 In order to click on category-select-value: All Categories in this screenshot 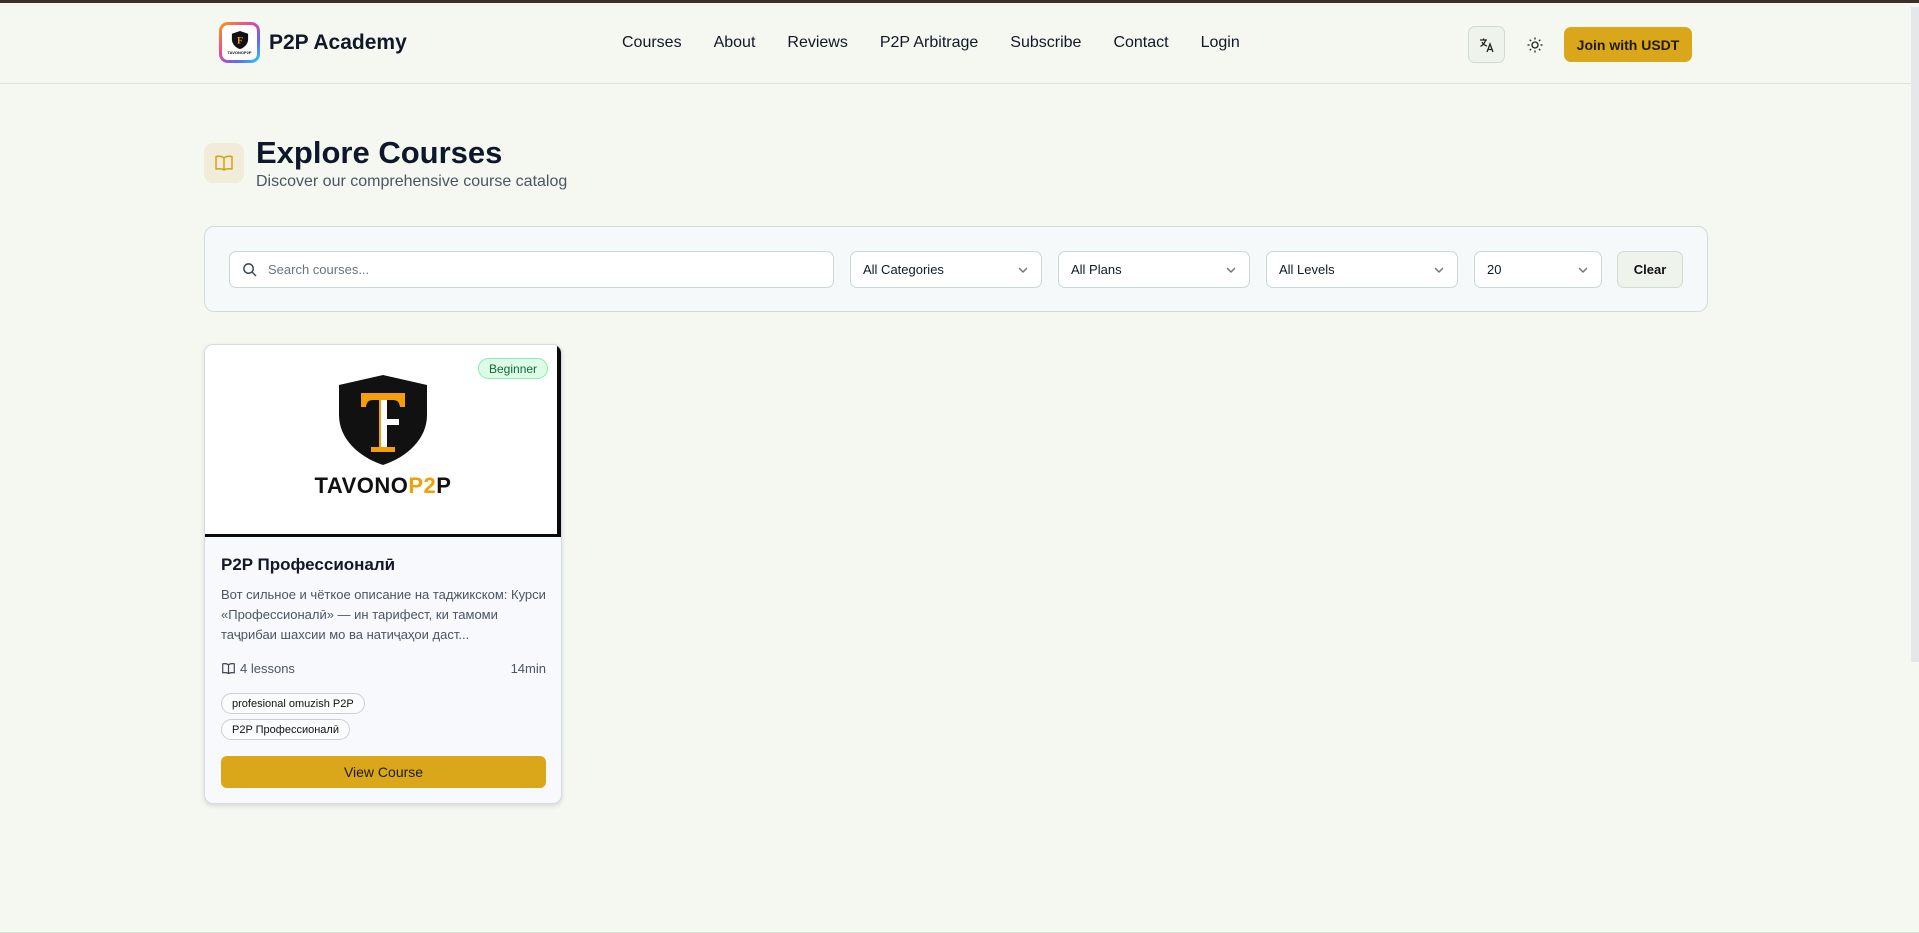, I will do `click(903, 269)`.